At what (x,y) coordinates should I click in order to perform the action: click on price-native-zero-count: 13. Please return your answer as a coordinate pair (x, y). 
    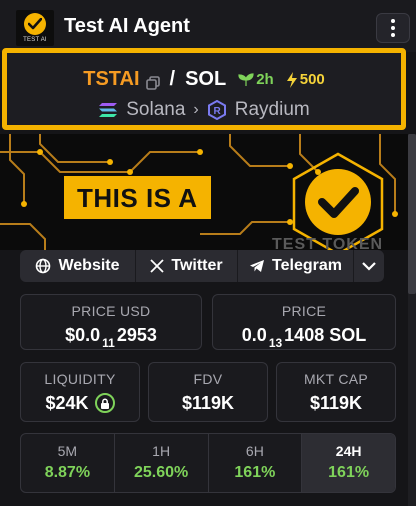
    Looking at the image, I should click on (275, 343).